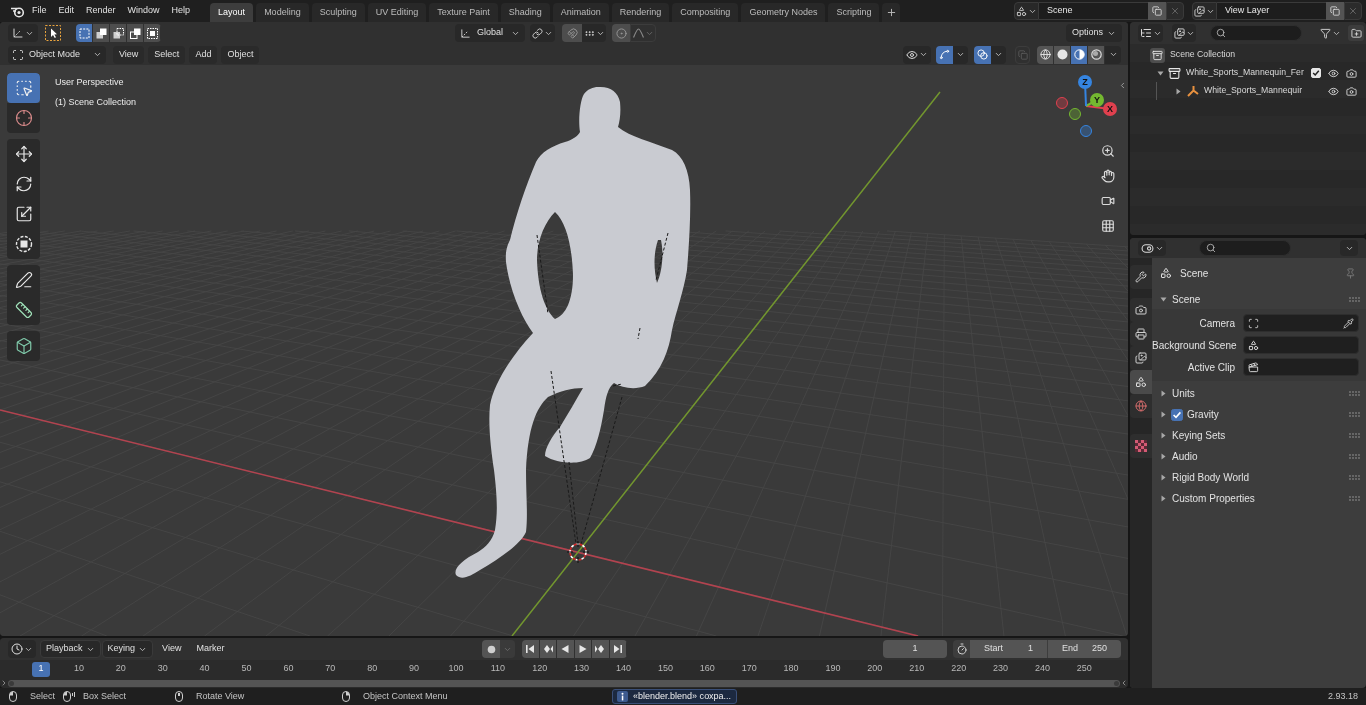 This screenshot has width=1366, height=705. Describe the element at coordinates (1199, 435) in the screenshot. I see `panel-title: Keying Sets` at that location.